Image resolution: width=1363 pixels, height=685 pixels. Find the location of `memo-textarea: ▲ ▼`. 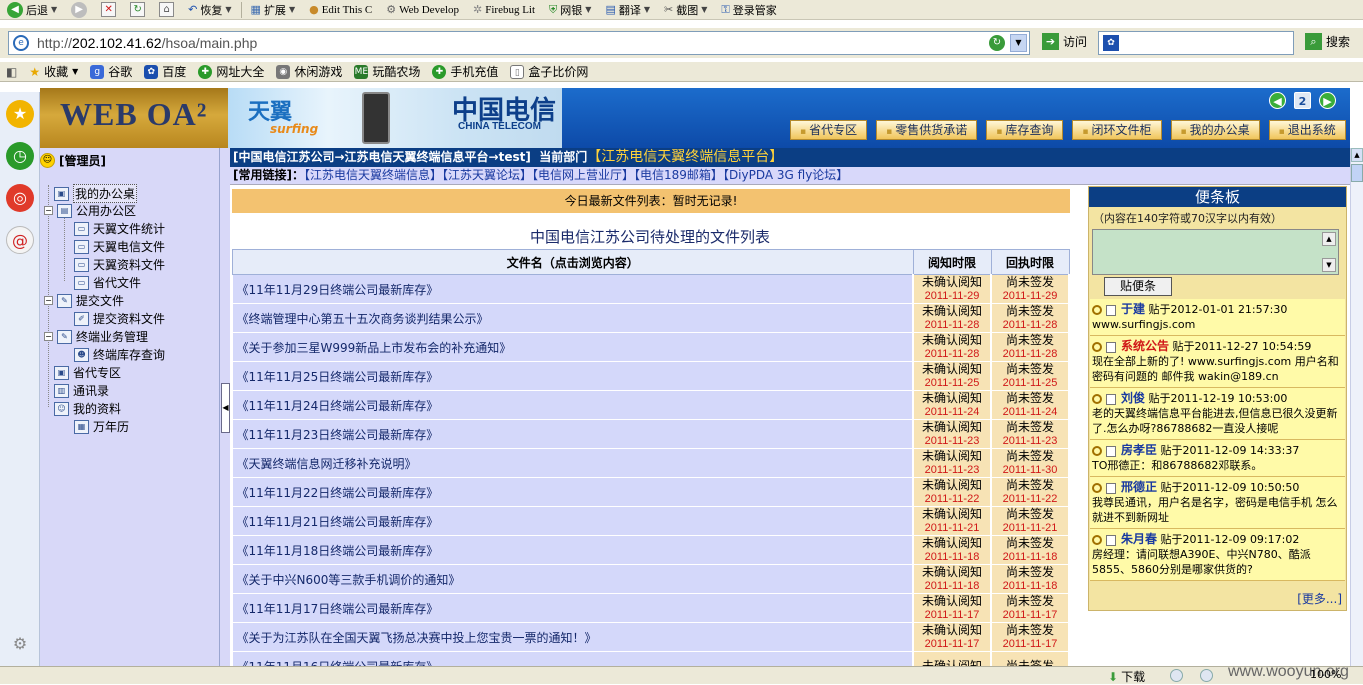

memo-textarea: ▲ ▼ is located at coordinates (1215, 252).